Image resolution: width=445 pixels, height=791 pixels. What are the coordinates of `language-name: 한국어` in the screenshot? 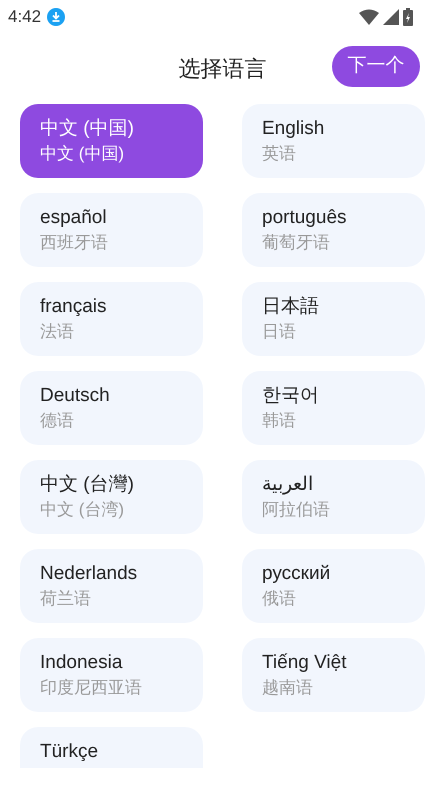 It's located at (291, 396).